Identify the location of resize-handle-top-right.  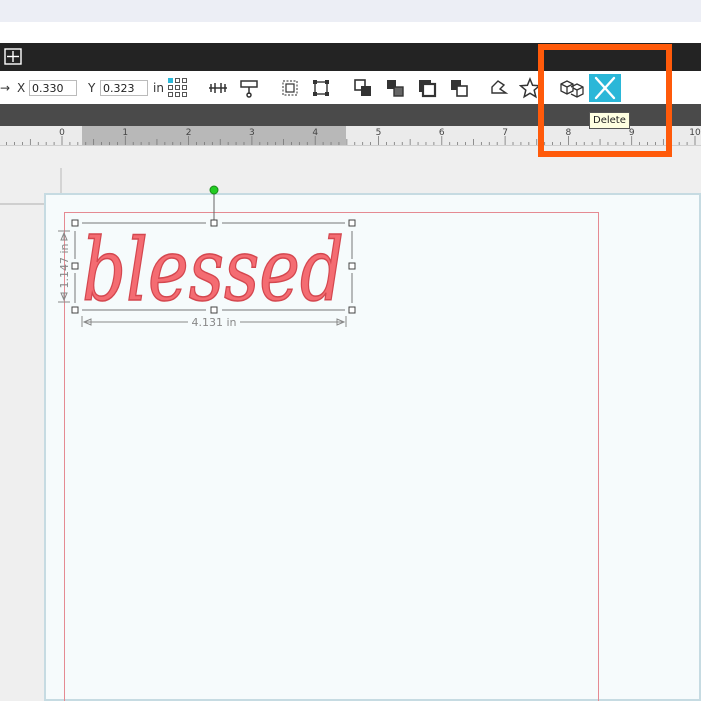
(352, 223).